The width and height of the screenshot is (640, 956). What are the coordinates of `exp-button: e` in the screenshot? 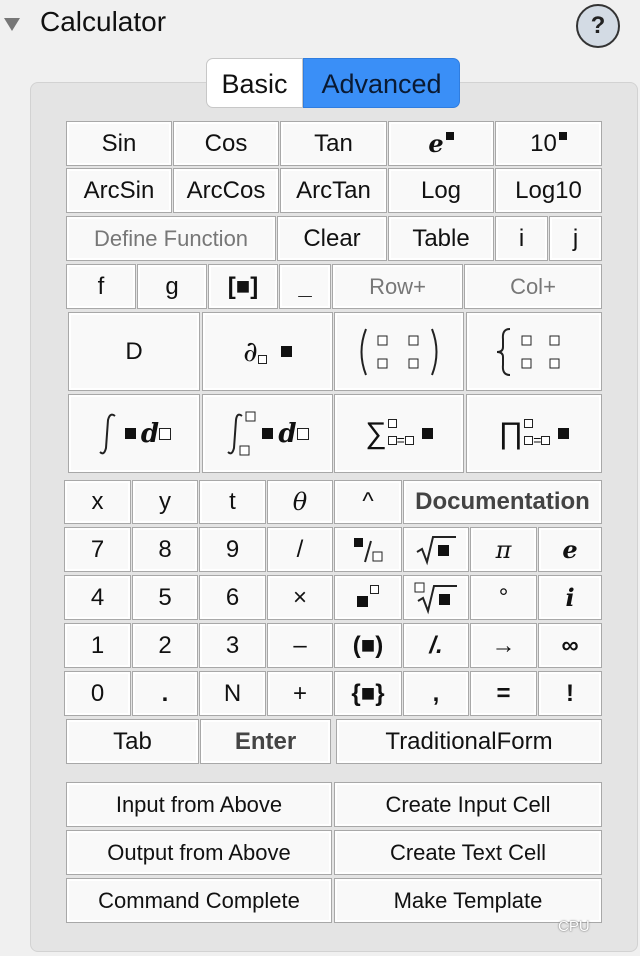 It's located at (441, 143).